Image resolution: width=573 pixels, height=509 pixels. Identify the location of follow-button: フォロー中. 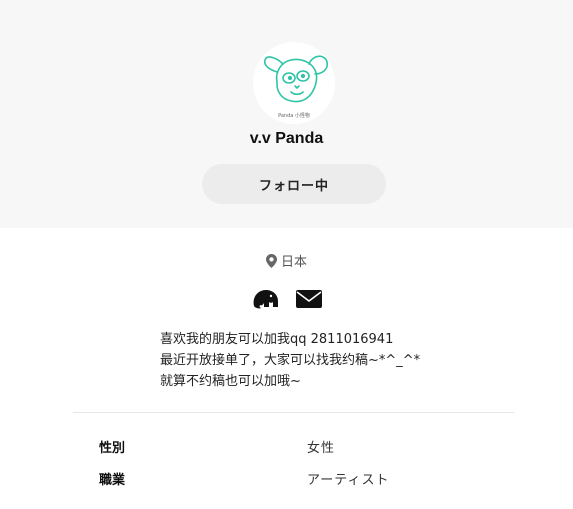
(294, 184).